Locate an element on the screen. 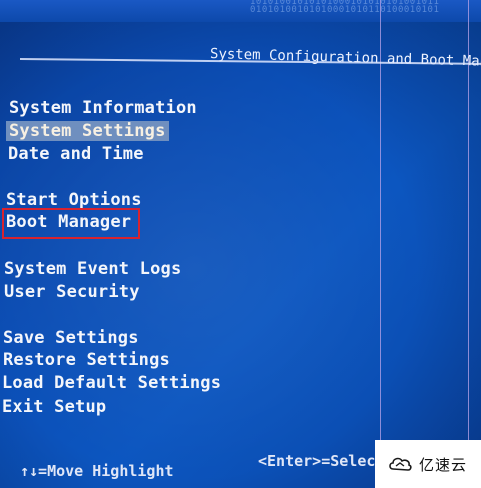  footer-move-hint: ↑↓=Move Highlight is located at coordinates (97, 471).